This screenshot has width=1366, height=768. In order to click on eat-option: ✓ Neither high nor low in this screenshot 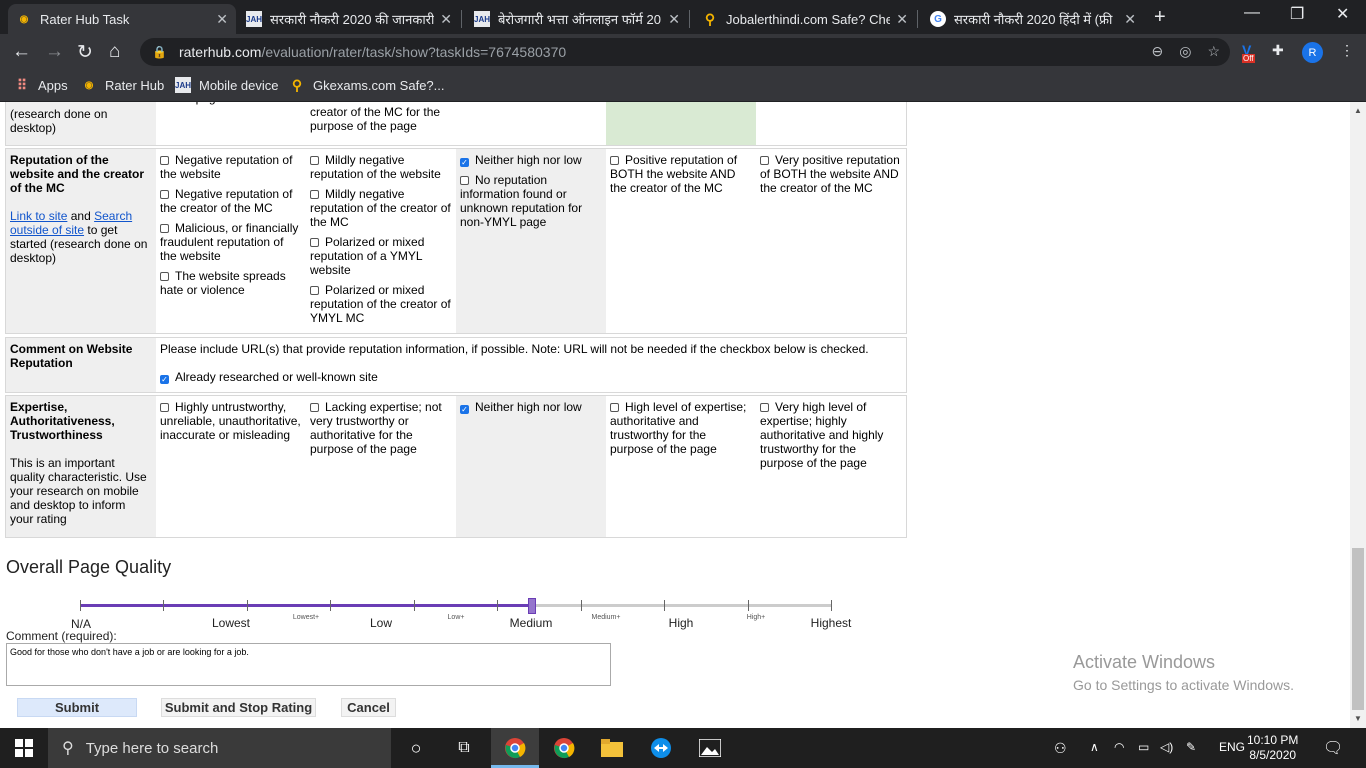, I will do `click(531, 407)`.